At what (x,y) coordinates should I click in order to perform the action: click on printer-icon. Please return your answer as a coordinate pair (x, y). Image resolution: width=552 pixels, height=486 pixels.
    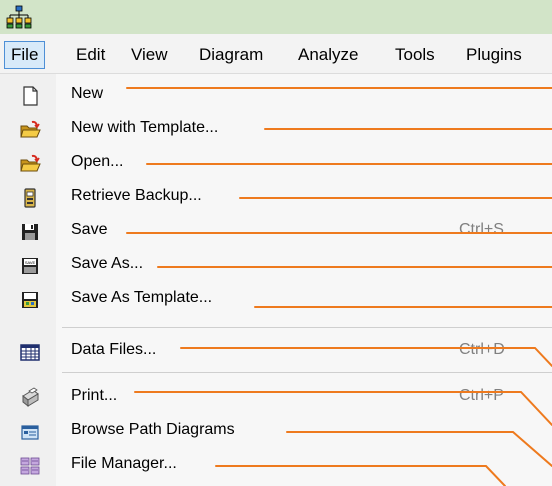
    Looking at the image, I should click on (30, 397).